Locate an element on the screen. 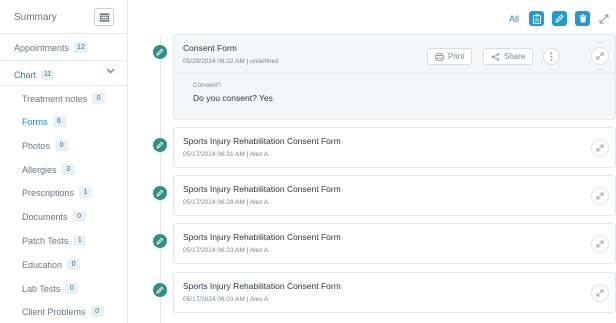 The width and height of the screenshot is (616, 323). more-options-button is located at coordinates (551, 56).